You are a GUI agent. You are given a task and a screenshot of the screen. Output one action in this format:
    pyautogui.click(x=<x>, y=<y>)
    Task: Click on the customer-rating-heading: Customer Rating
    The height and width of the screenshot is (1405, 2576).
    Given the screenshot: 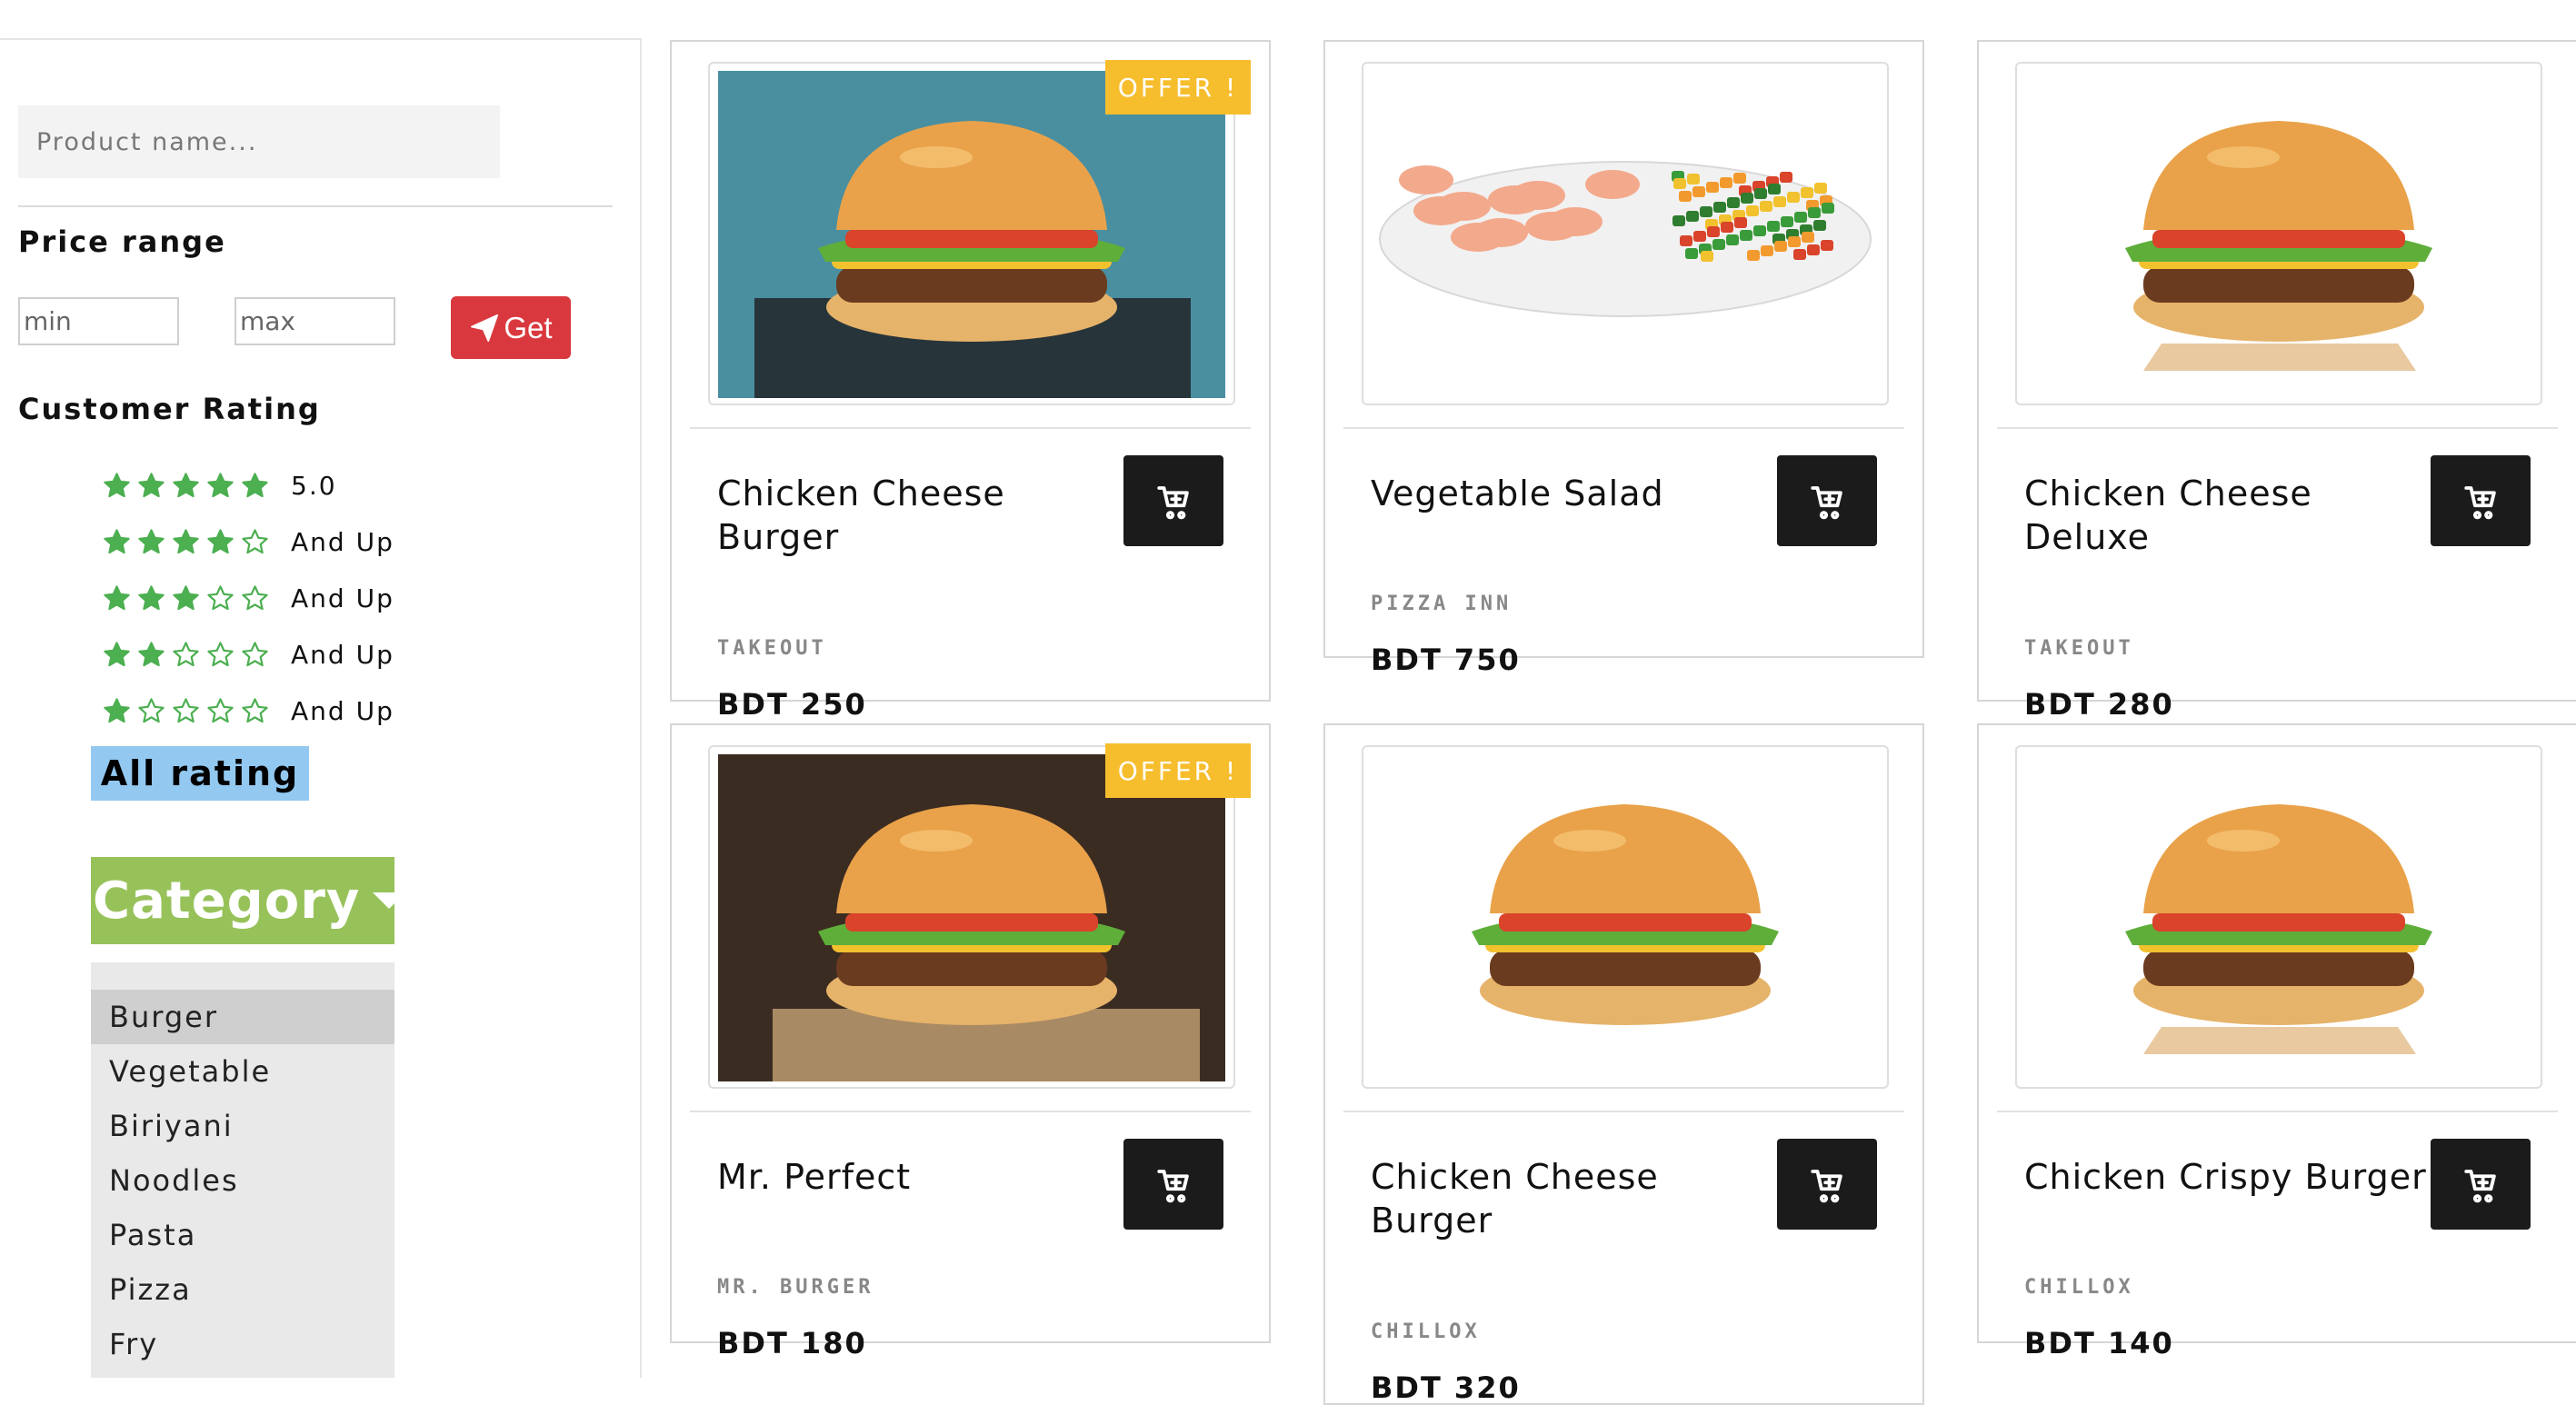 What is the action you would take?
    pyautogui.click(x=169, y=409)
    